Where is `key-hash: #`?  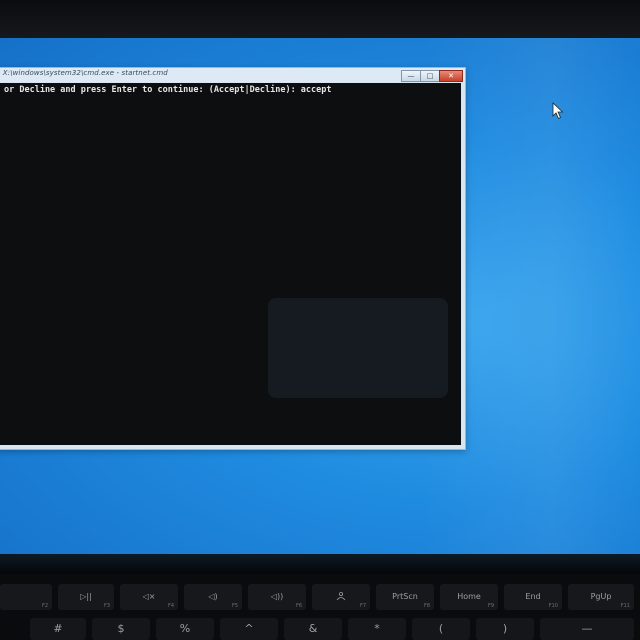
key-hash: # is located at coordinates (58, 629).